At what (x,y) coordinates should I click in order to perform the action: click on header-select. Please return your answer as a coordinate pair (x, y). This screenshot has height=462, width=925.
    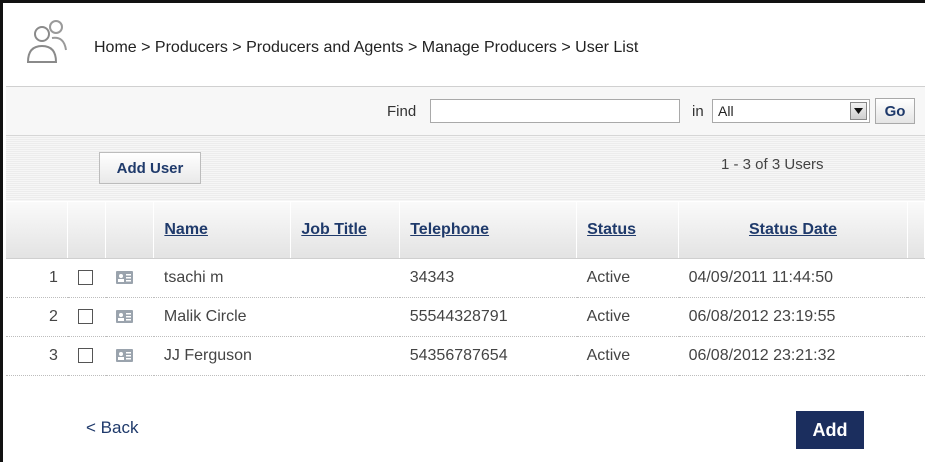
    Looking at the image, I should click on (87, 230).